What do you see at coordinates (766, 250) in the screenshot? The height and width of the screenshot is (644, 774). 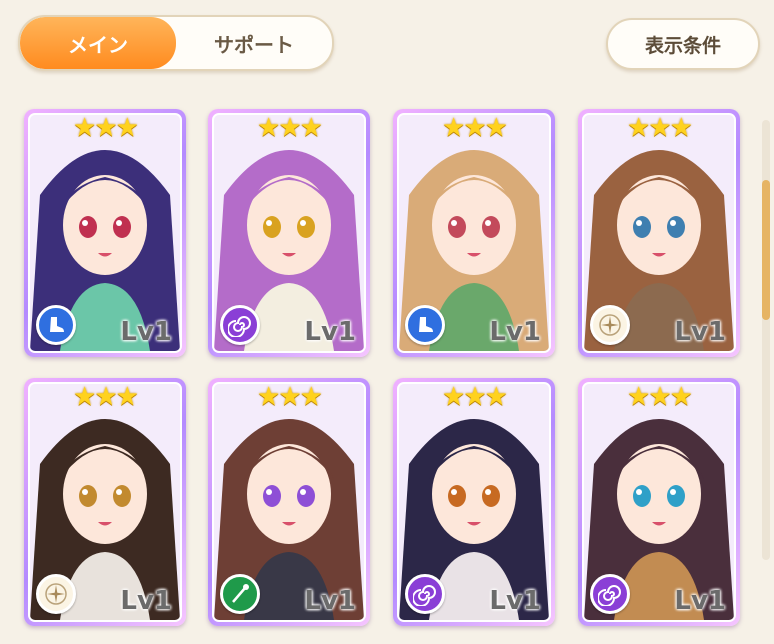 I see `scrollbar-thumb` at bounding box center [766, 250].